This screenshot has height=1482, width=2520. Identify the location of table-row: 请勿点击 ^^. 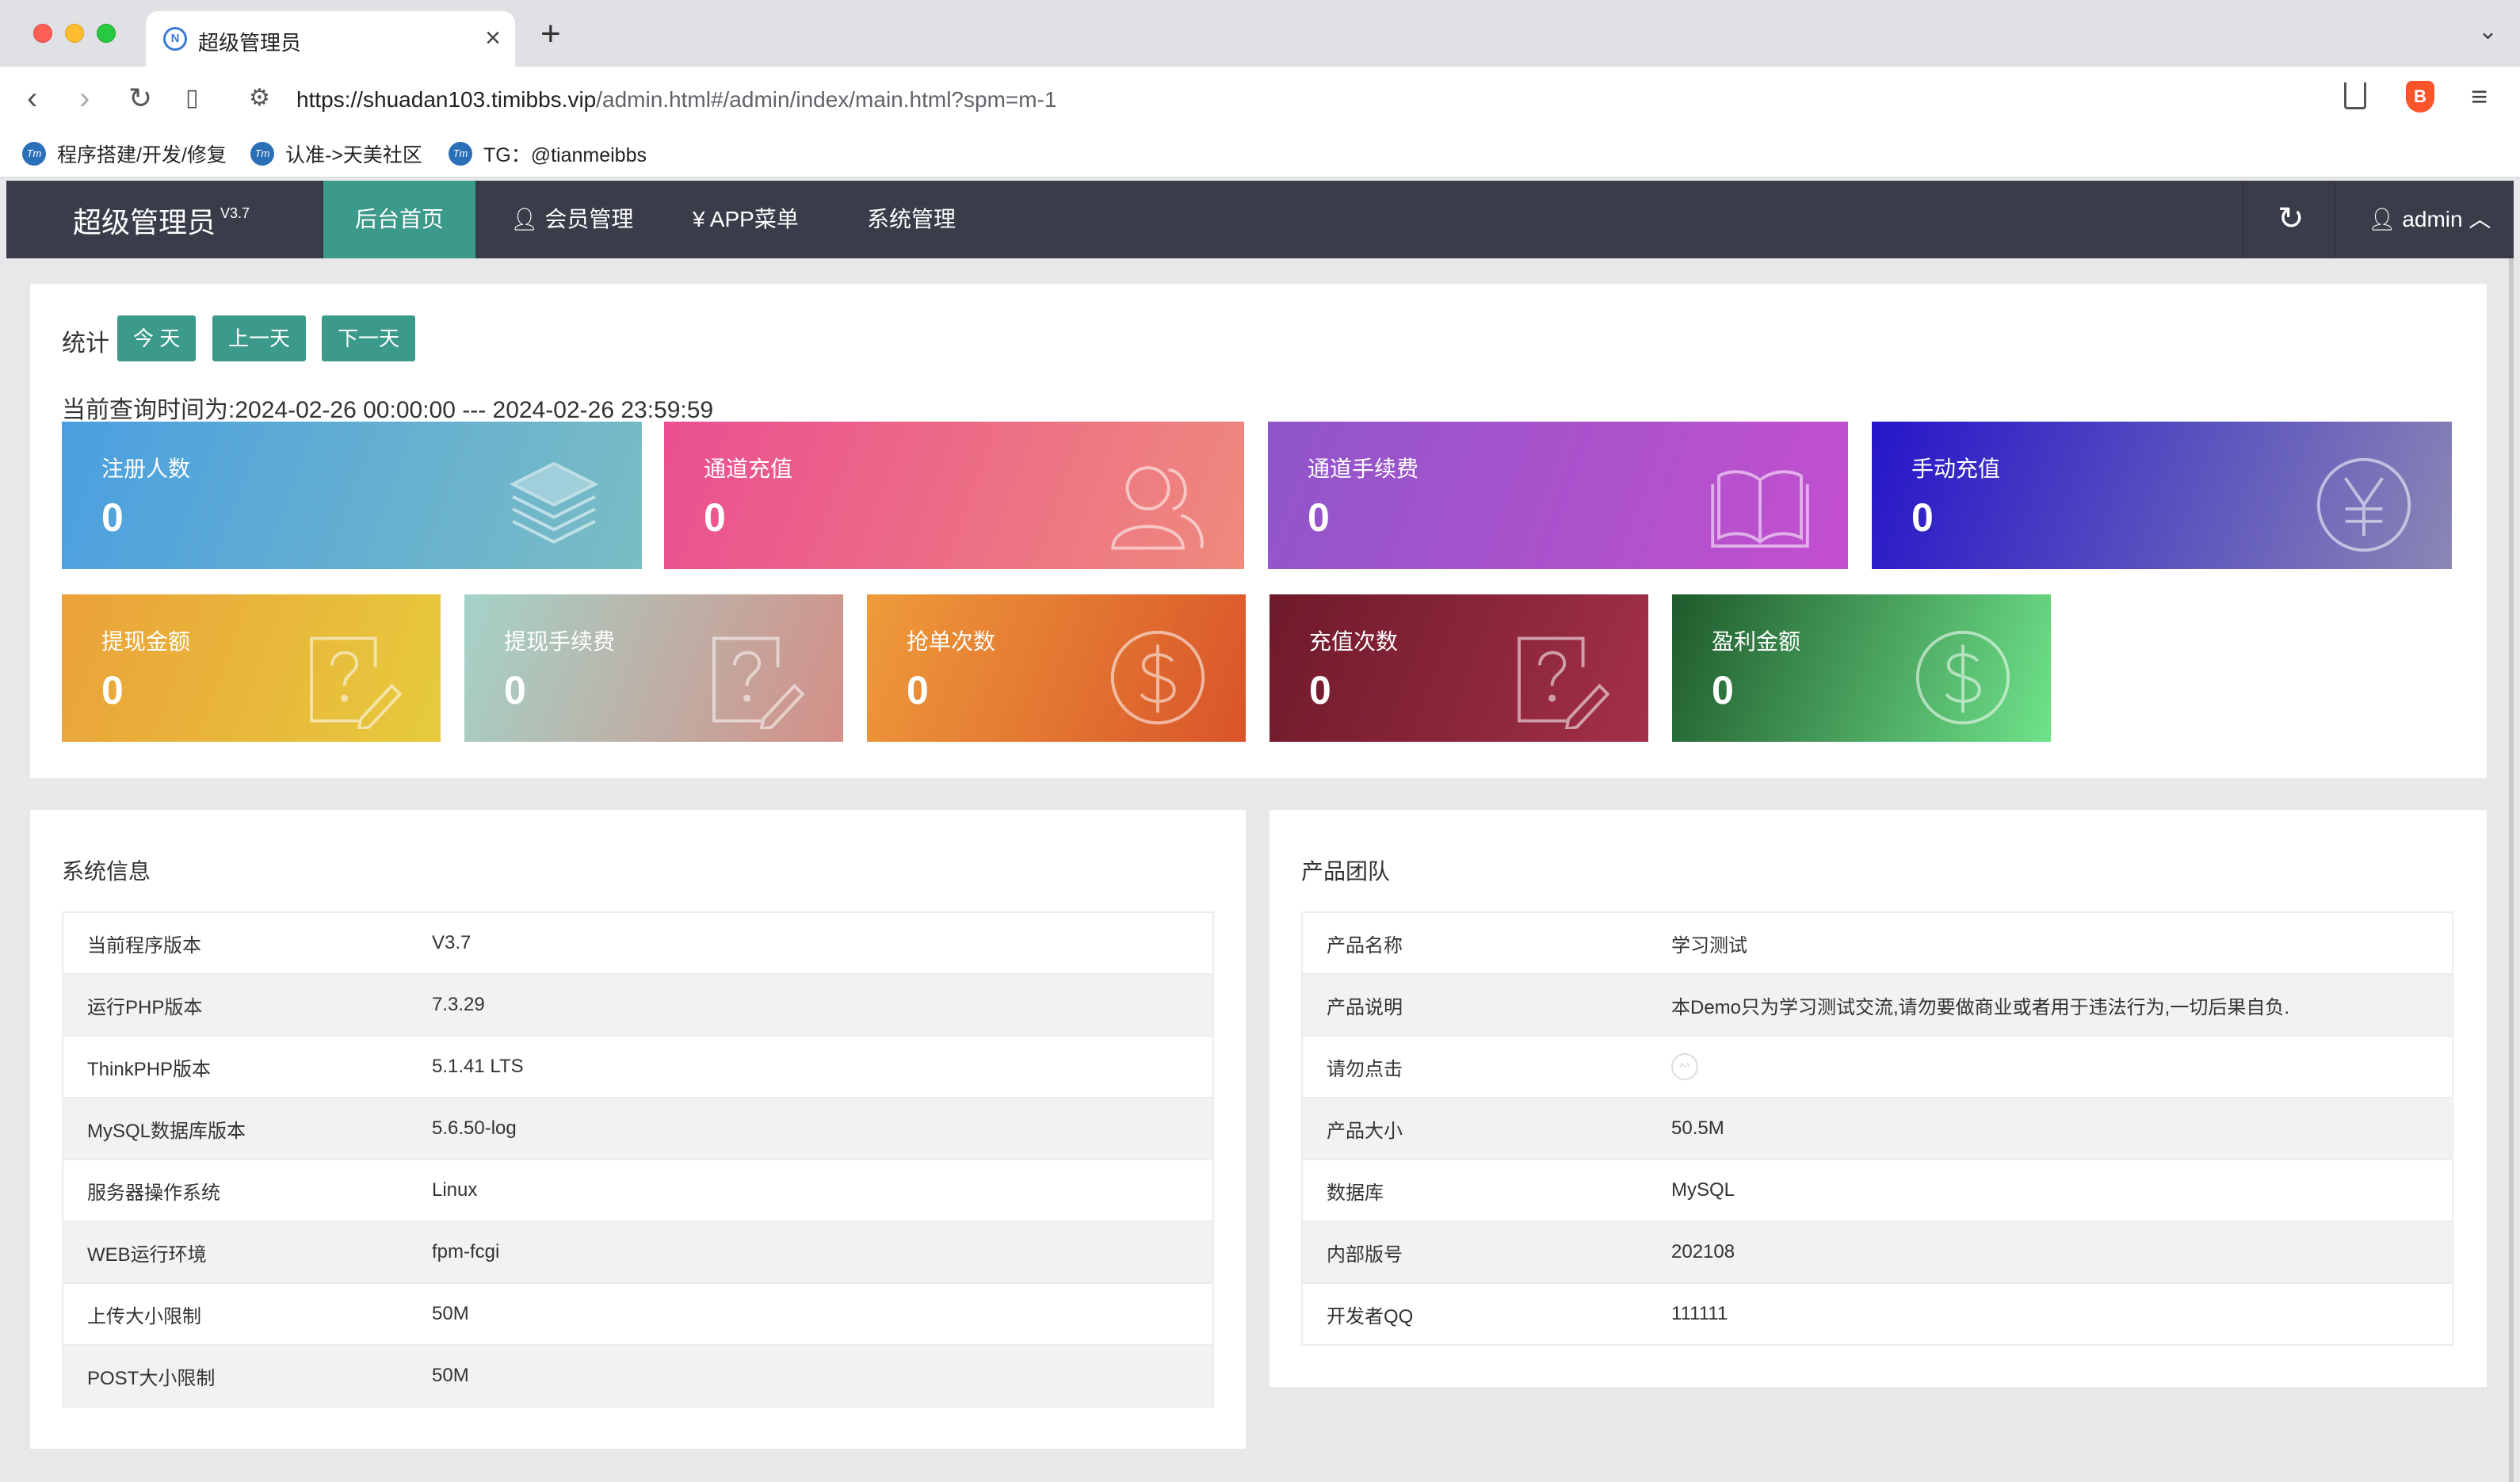
(1877, 1066).